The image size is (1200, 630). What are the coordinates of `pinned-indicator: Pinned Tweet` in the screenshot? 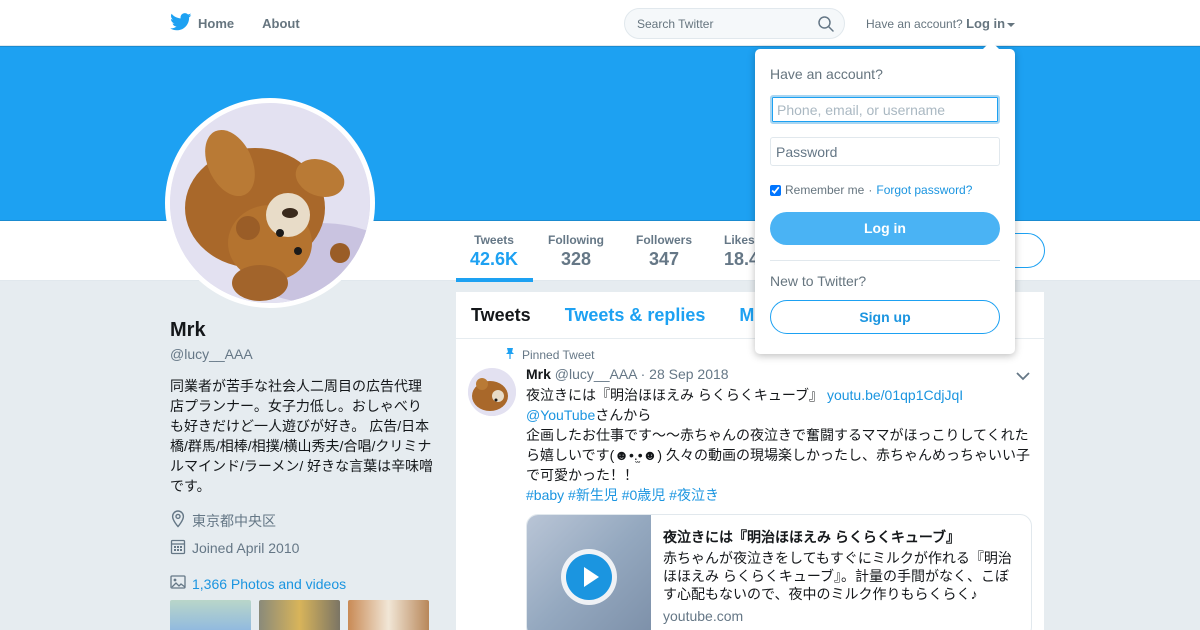 It's located at (549, 355).